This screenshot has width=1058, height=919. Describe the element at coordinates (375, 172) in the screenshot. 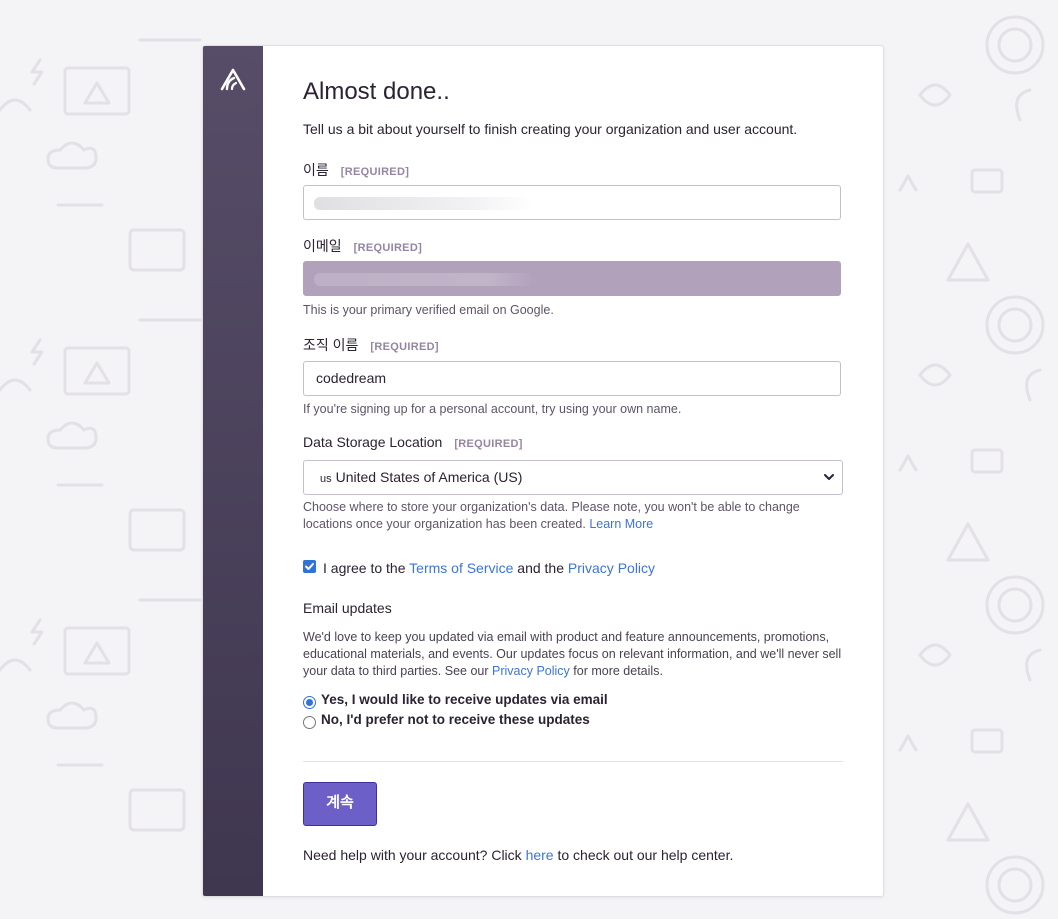

I see `name-required-tag: [REQUIRED]` at that location.